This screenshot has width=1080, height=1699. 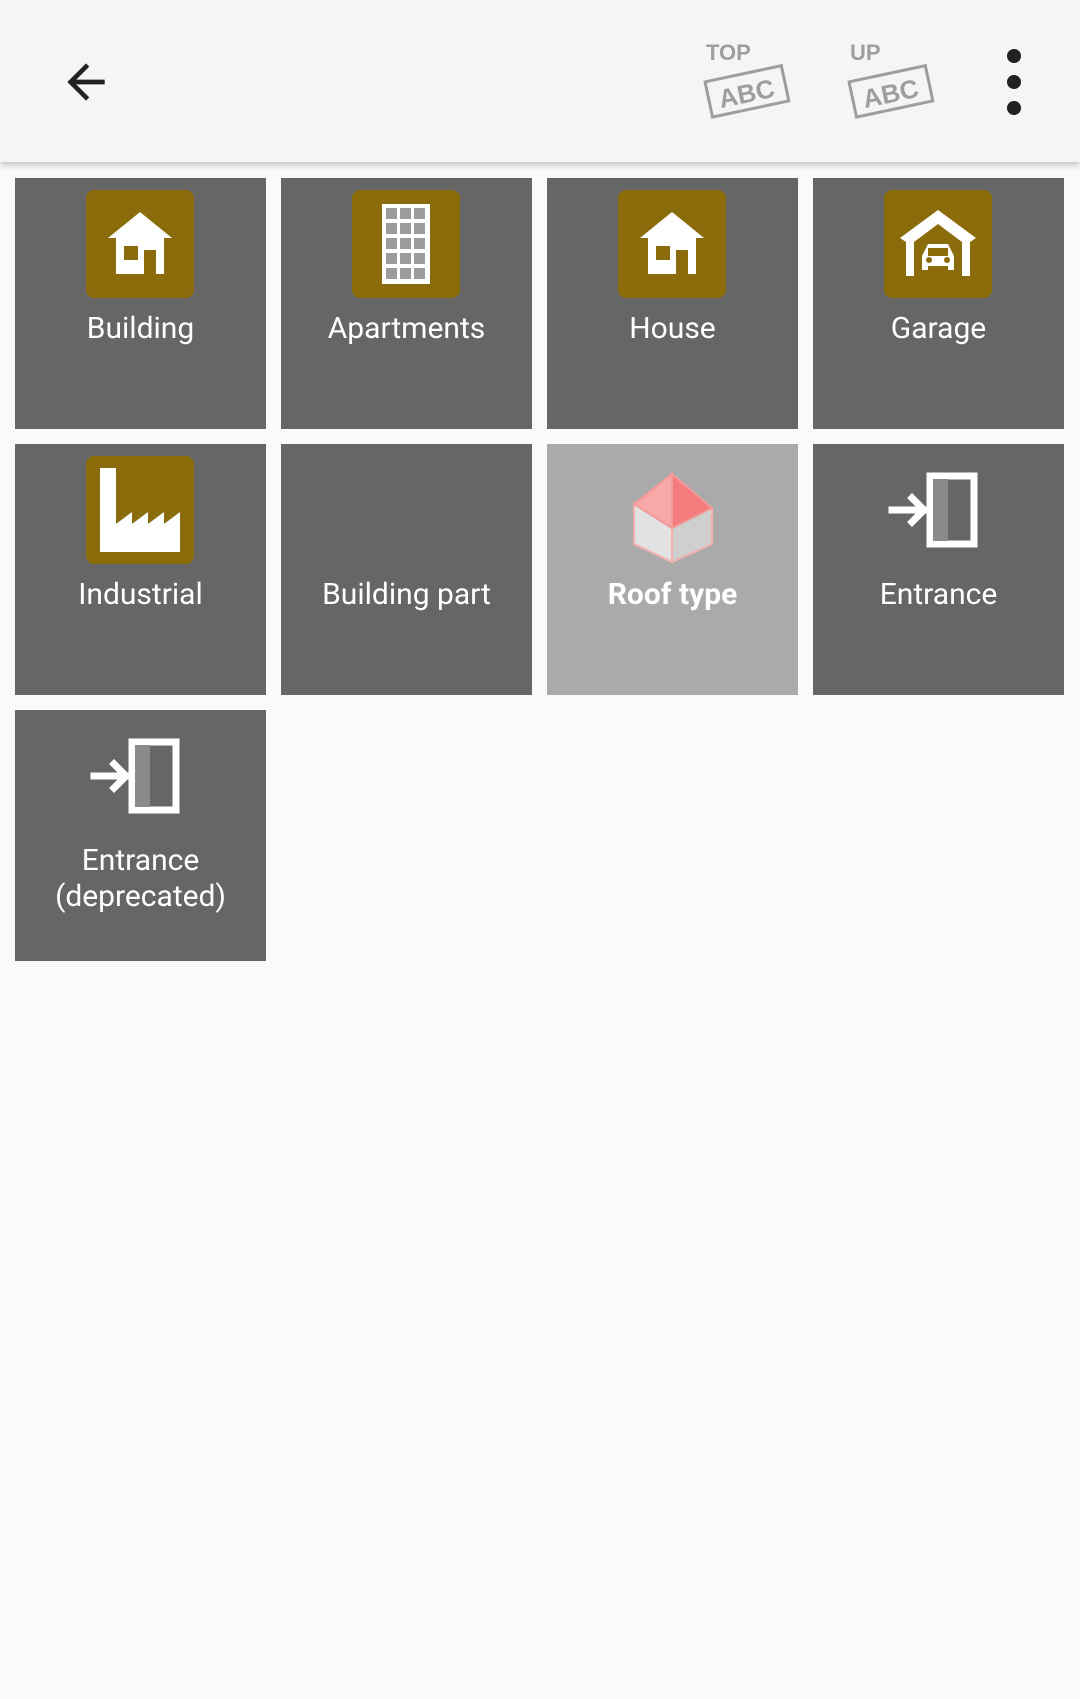 I want to click on top-abc-icon: TOP ABC, so click(x=747, y=79).